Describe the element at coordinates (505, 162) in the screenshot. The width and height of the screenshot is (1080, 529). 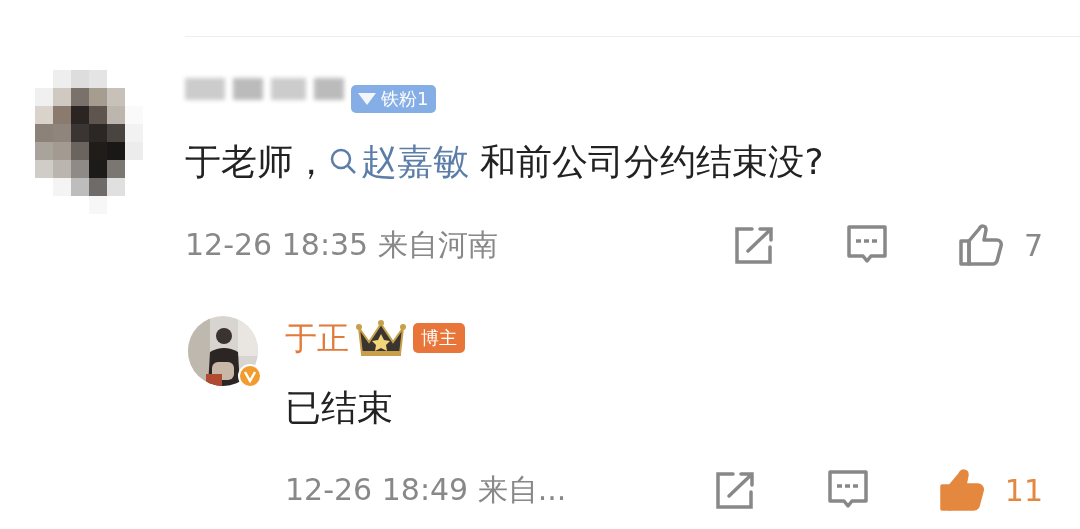
I see `comment-text: 于老师， 赵嘉敏 和前公司分约结束没?` at that location.